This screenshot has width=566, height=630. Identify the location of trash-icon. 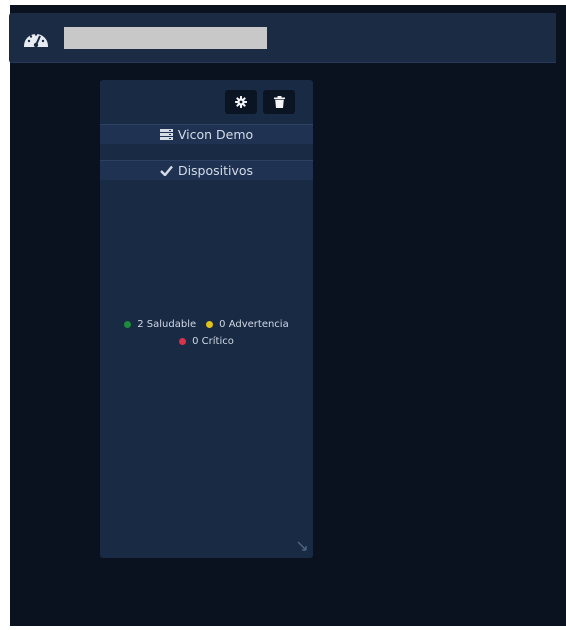
(279, 102).